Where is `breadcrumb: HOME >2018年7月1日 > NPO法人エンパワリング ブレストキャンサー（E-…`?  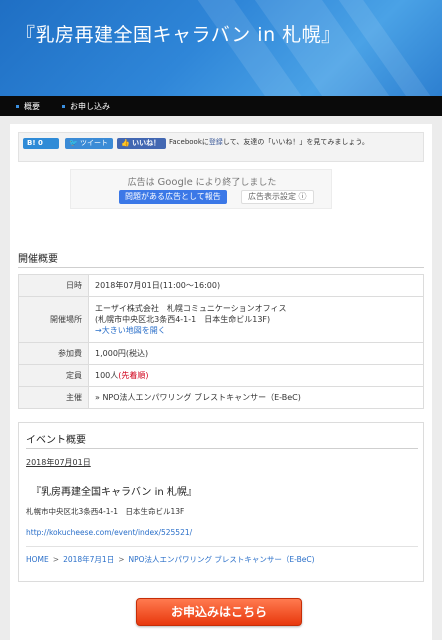
breadcrumb: HOME >2018年7月1日 > NPO法人エンパワリング ブレストキャンサー（E-… is located at coordinates (170, 559).